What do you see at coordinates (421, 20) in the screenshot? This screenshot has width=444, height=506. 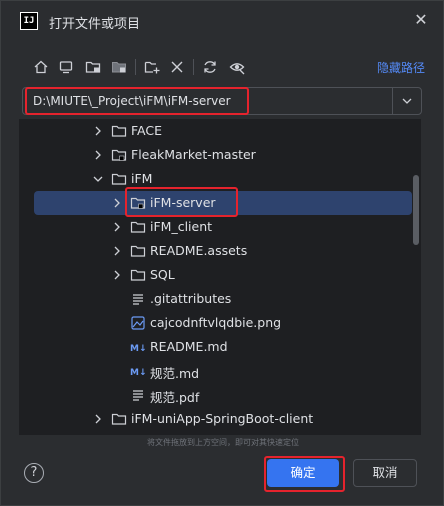 I see `close-icon: ✕` at bounding box center [421, 20].